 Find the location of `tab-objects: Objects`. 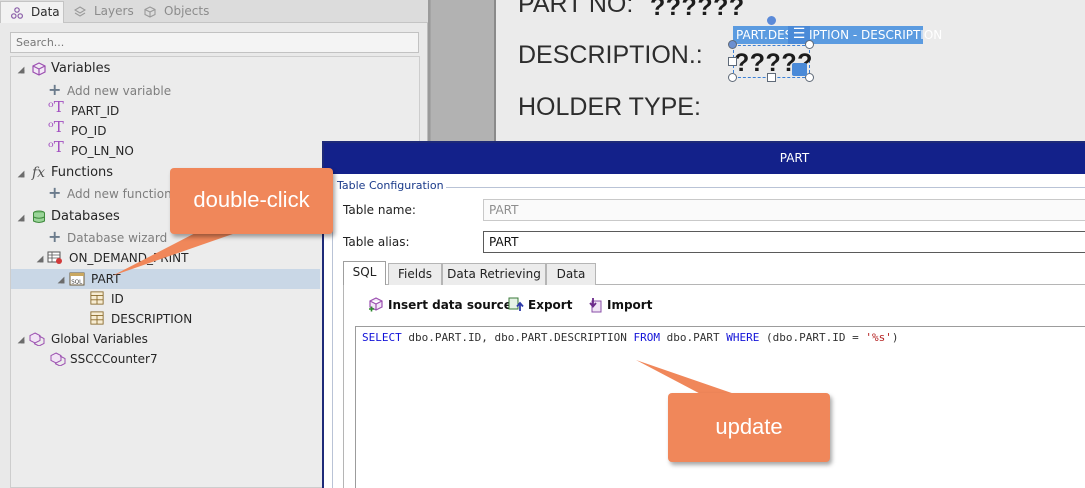

tab-objects: Objects is located at coordinates (174, 12).